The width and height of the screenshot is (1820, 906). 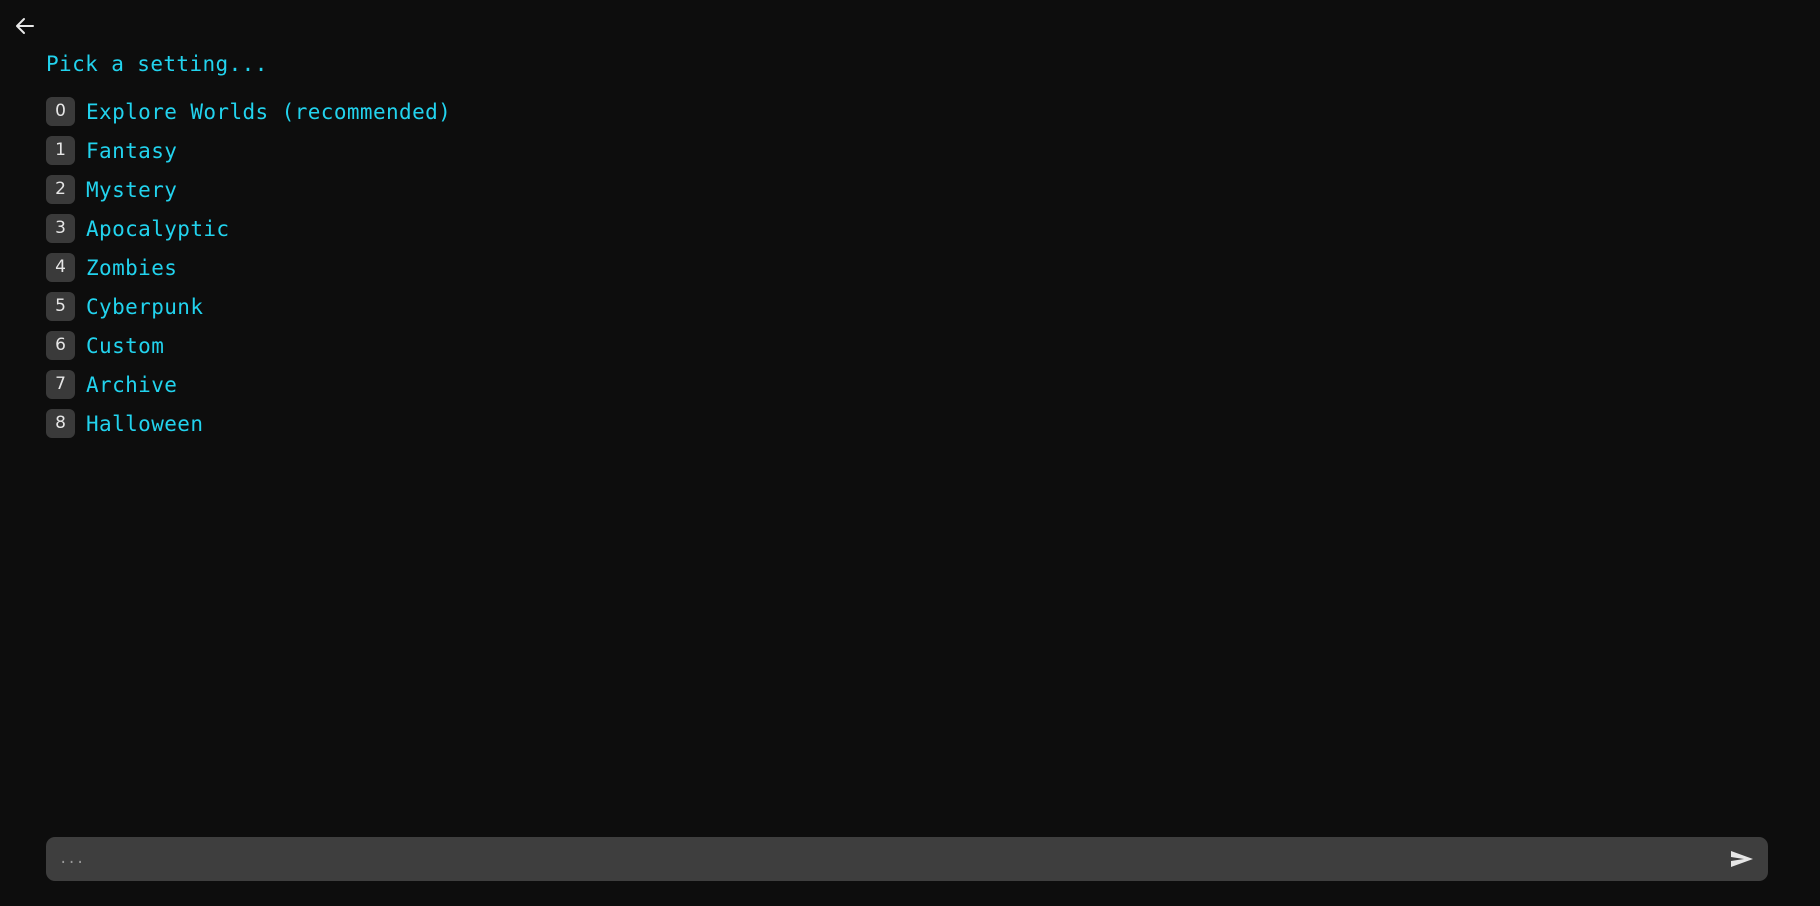 What do you see at coordinates (132, 384) in the screenshot?
I see `option-label: Archive` at bounding box center [132, 384].